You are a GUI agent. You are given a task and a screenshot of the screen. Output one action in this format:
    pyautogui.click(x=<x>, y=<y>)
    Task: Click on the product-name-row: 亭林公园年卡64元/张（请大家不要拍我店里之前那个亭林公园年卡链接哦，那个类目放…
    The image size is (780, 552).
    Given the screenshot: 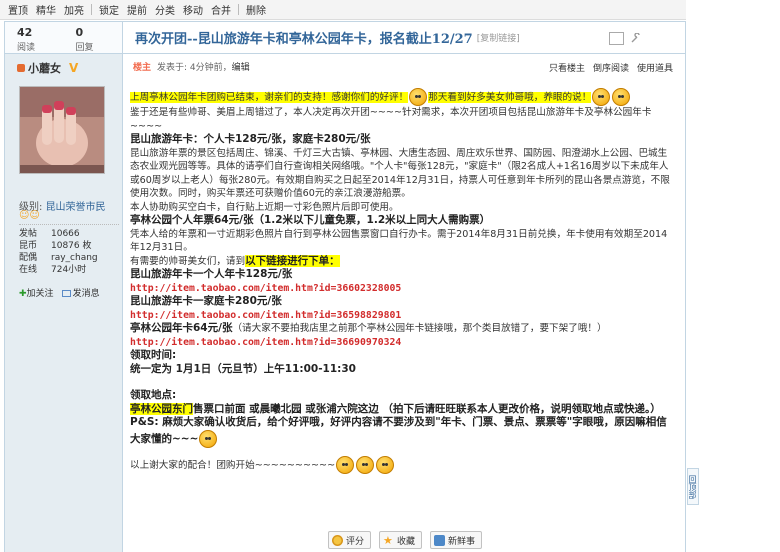 What is the action you would take?
    pyautogui.click(x=368, y=328)
    